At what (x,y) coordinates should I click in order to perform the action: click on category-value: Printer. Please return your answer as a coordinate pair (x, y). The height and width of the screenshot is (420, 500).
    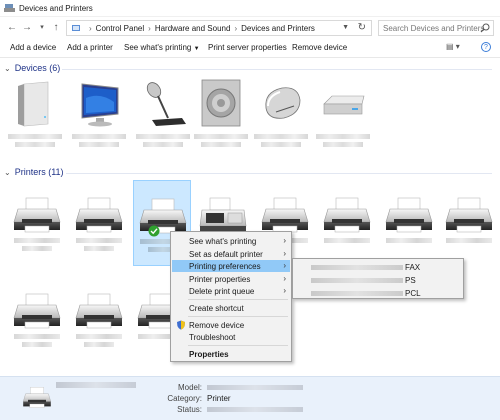
    Looking at the image, I should click on (219, 398).